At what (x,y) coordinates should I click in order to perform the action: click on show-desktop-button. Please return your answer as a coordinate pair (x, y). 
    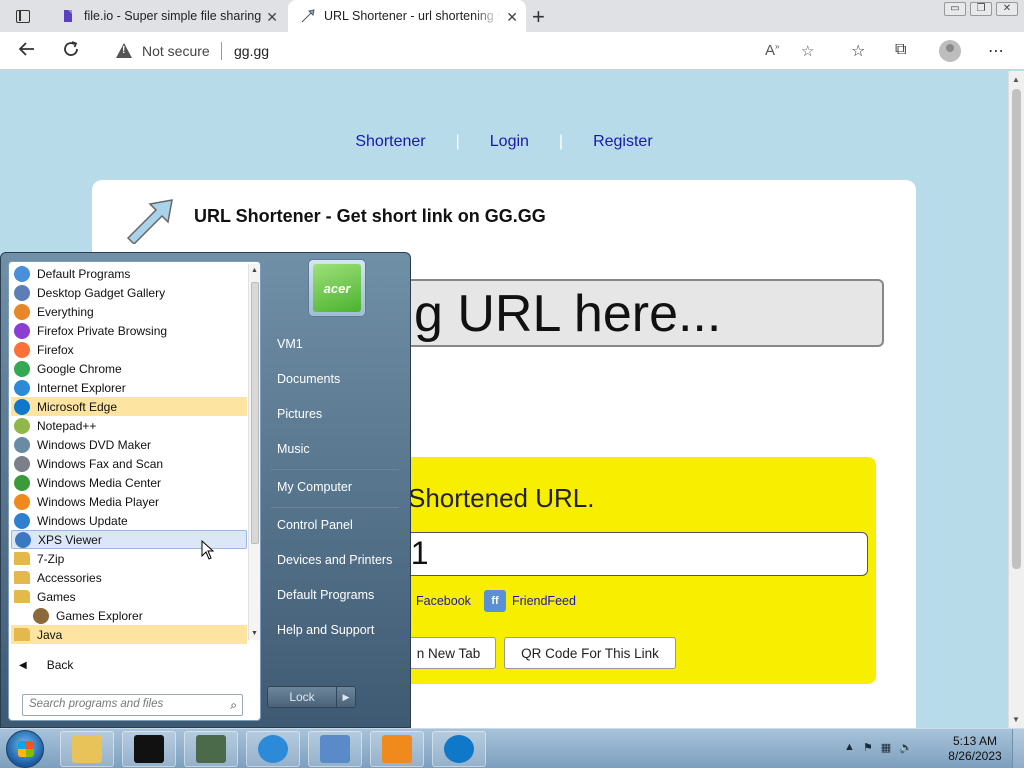
    Looking at the image, I should click on (1018, 748).